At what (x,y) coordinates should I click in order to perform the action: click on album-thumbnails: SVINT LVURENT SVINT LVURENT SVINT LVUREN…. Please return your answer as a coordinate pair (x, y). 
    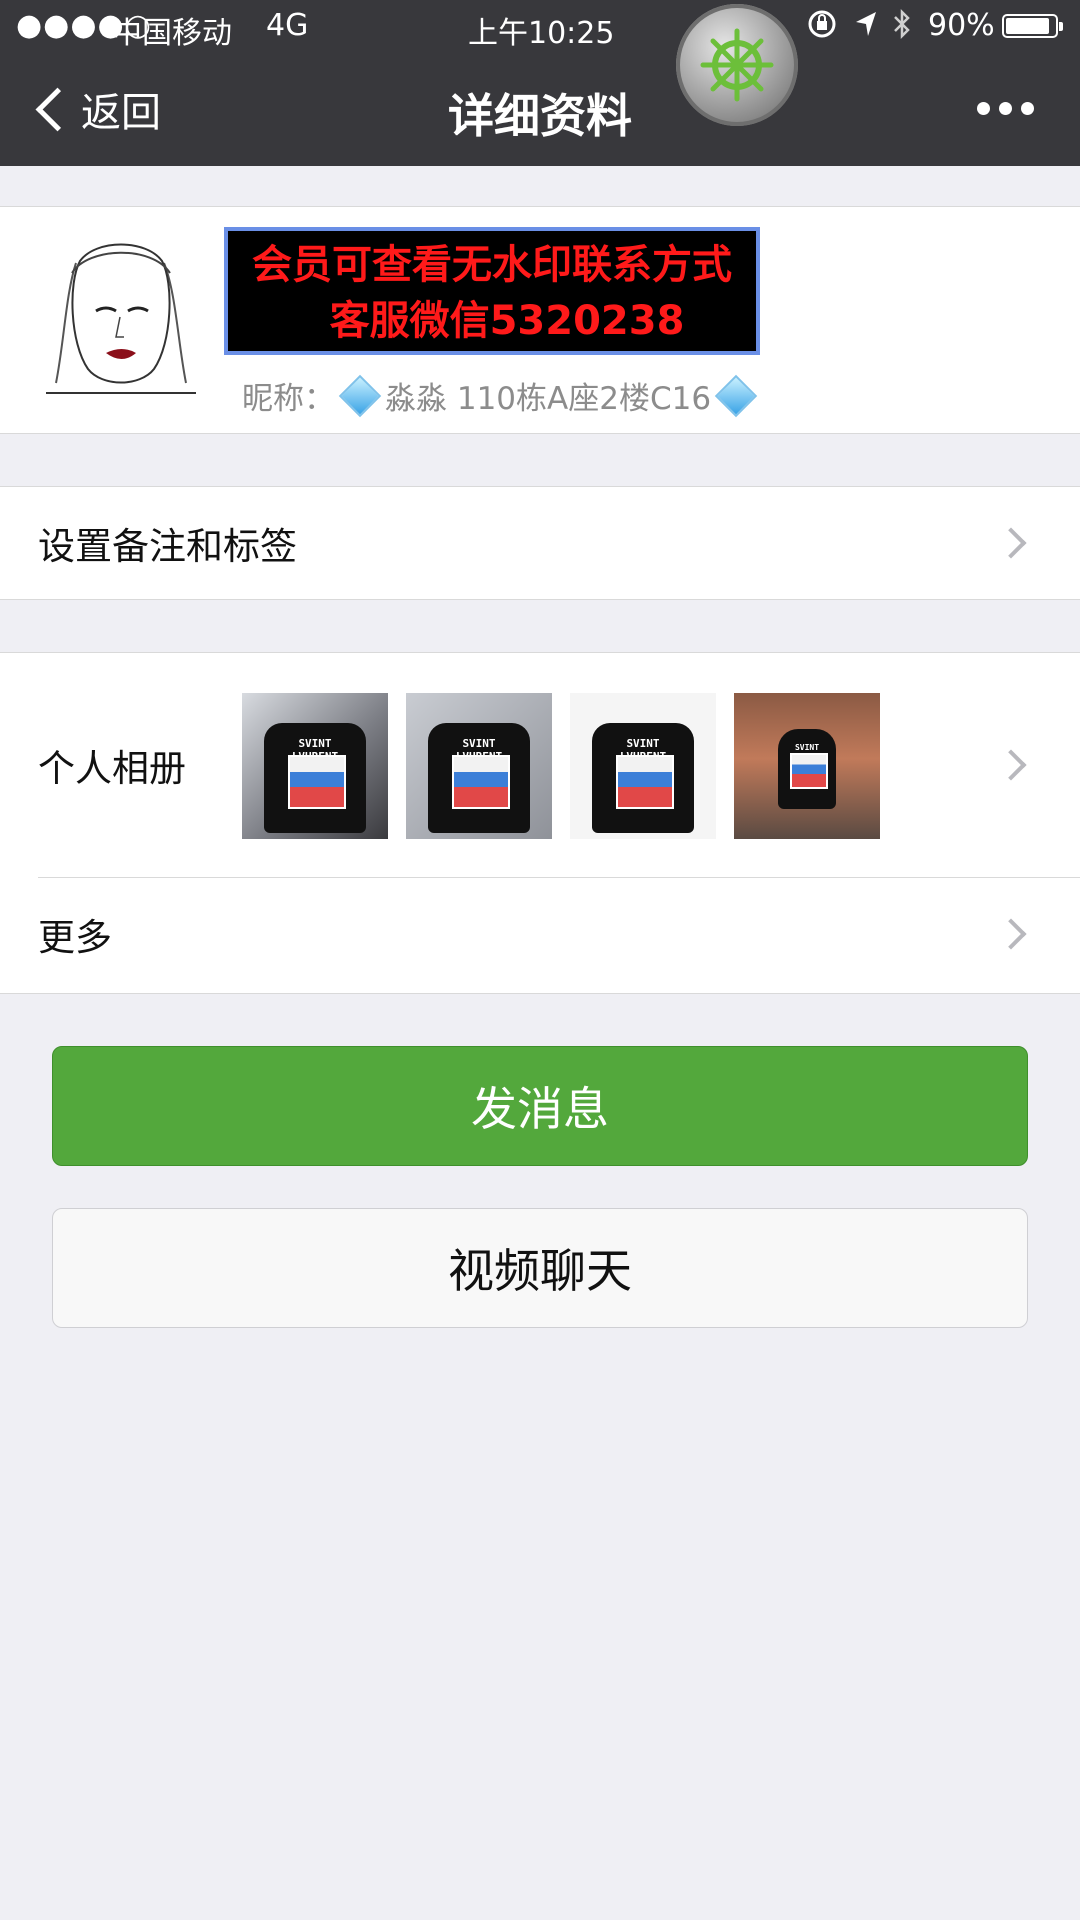
    Looking at the image, I should click on (561, 766).